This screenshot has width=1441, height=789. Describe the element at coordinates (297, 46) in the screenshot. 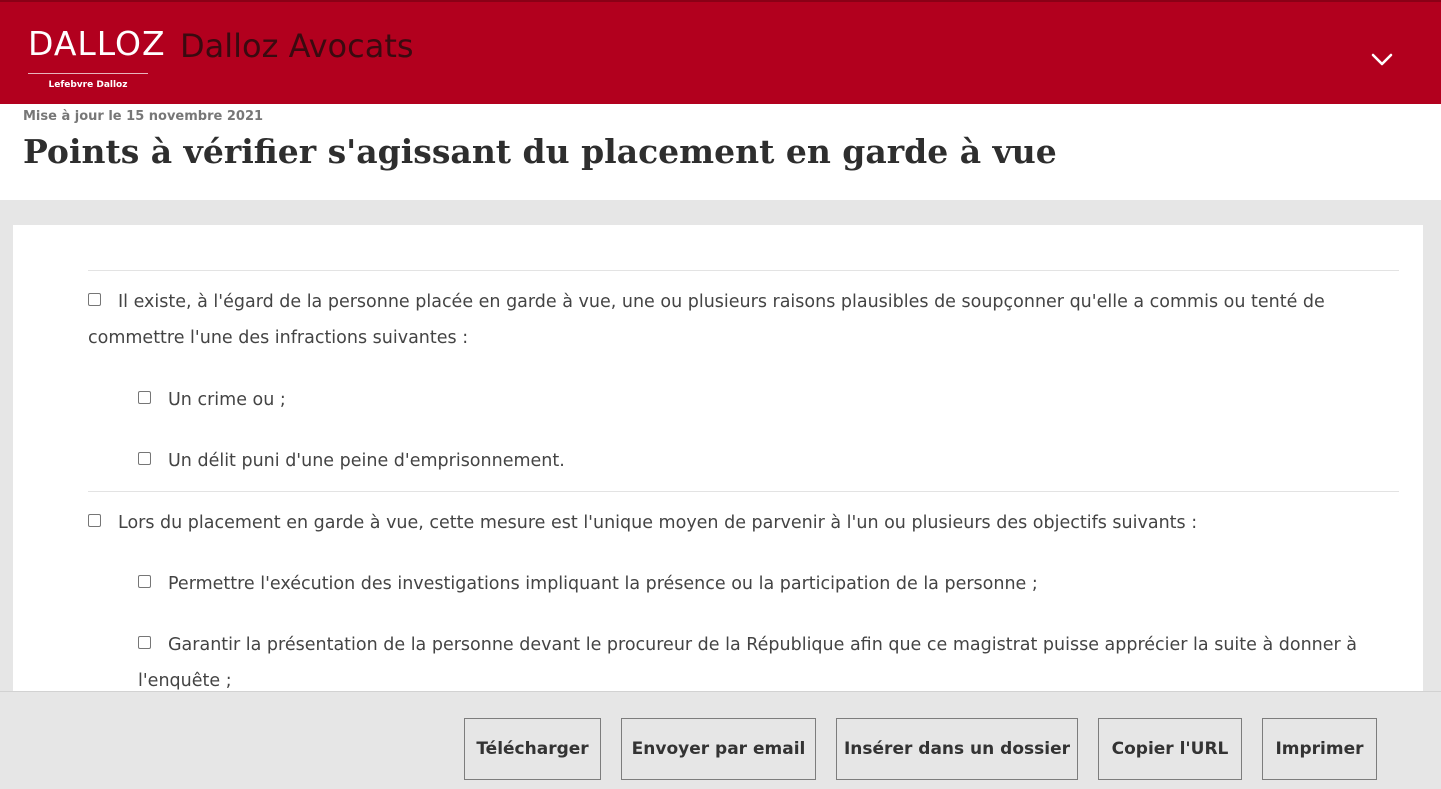

I see `brand-name: Dalloz Avocats` at that location.